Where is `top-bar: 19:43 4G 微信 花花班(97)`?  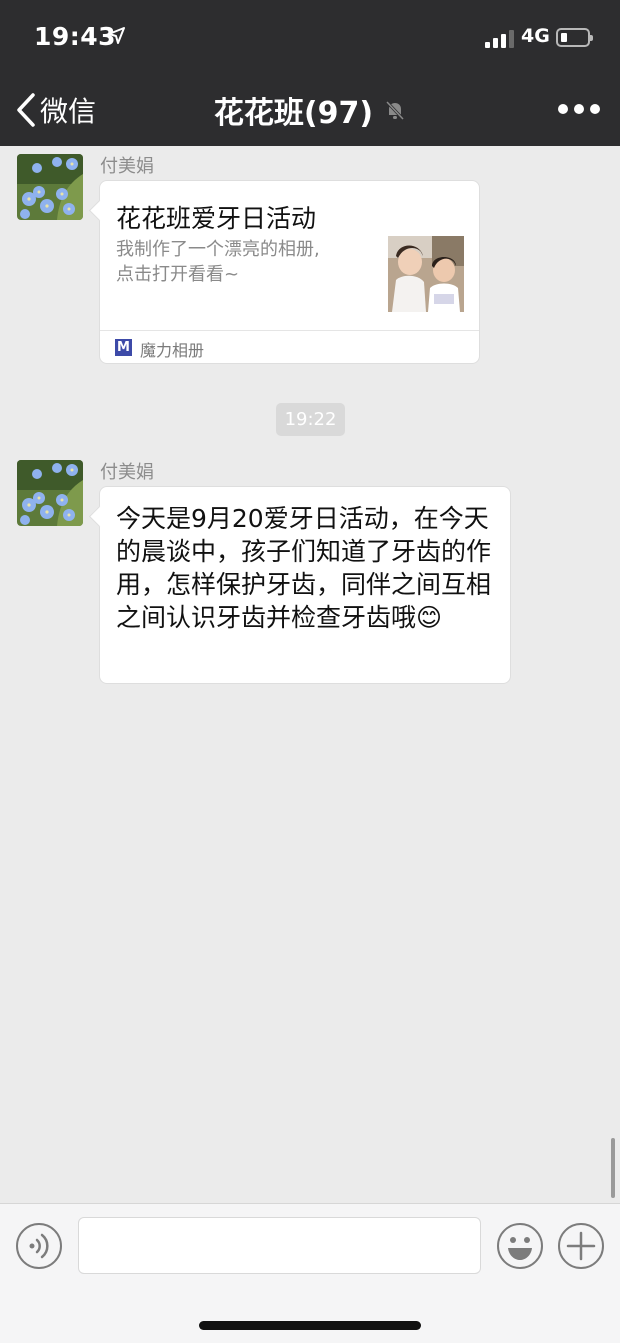 top-bar: 19:43 4G 微信 花花班(97) is located at coordinates (310, 73).